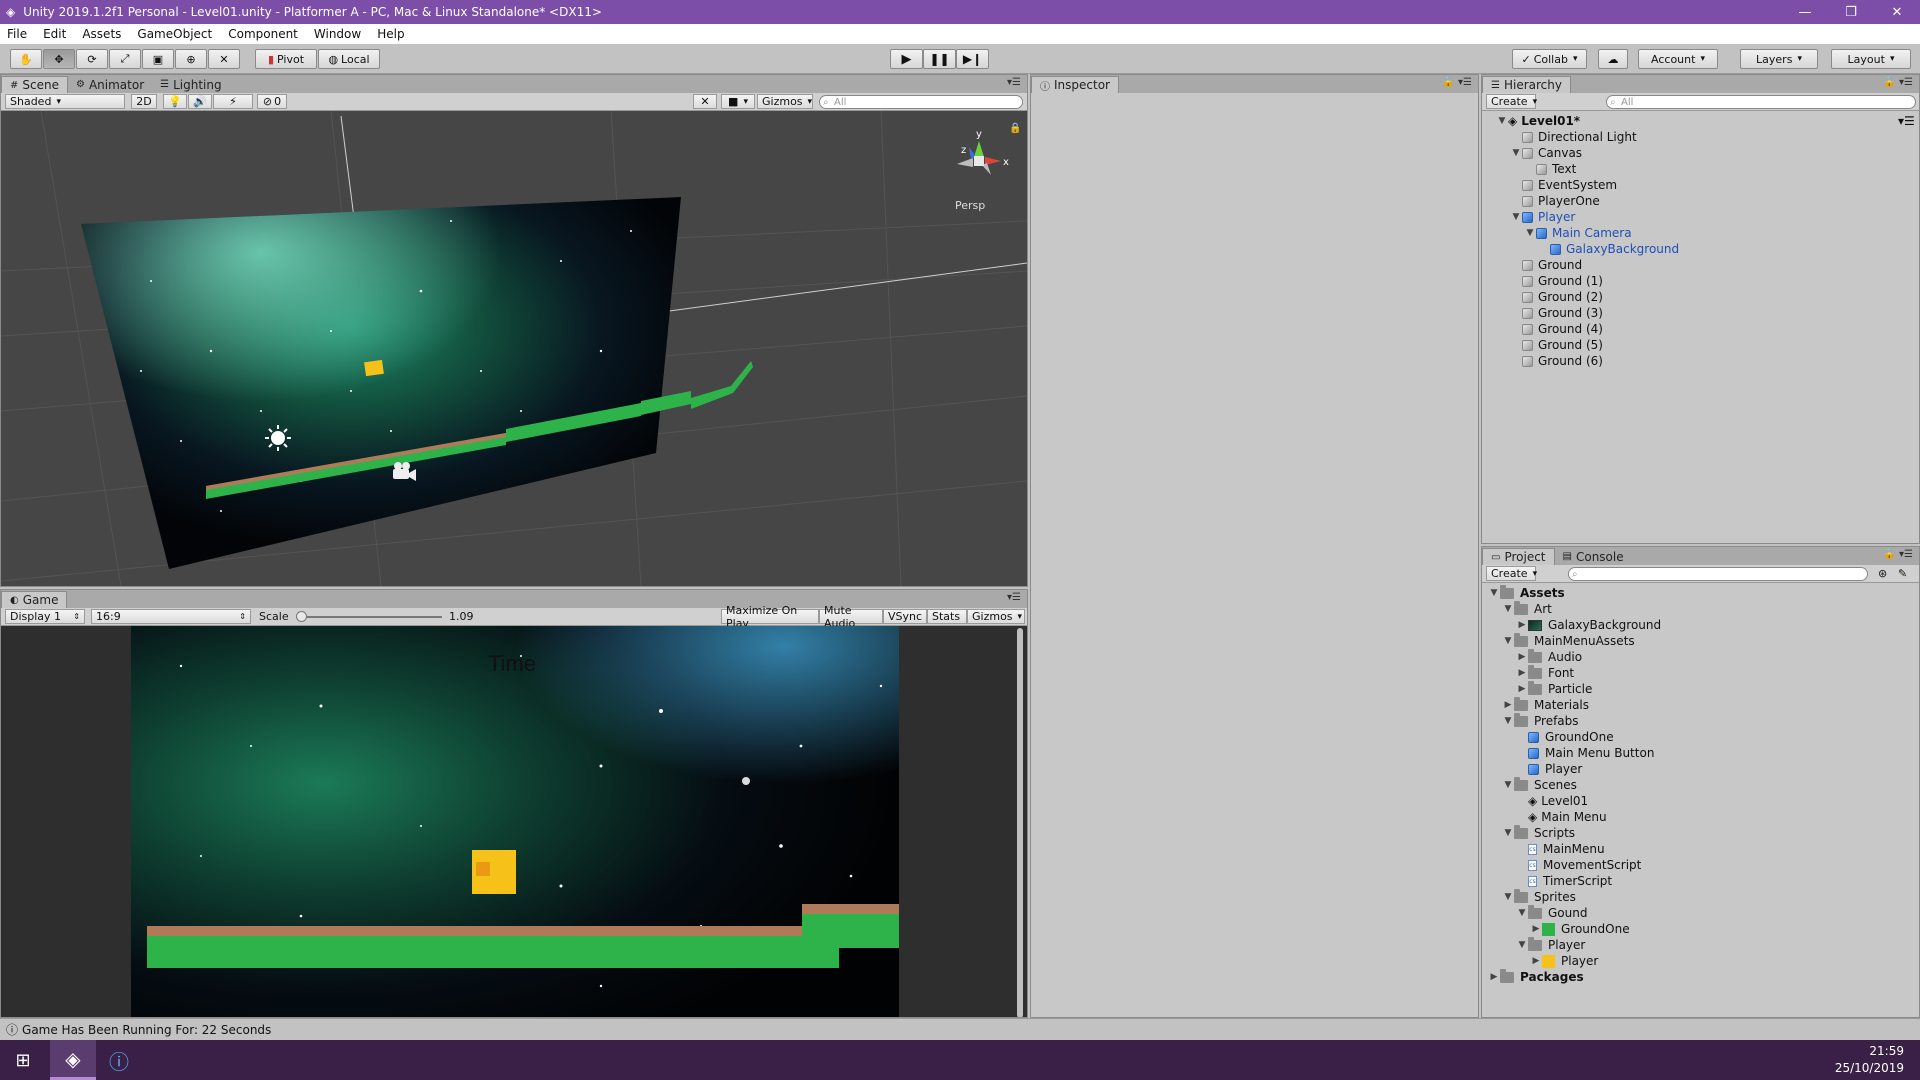  What do you see at coordinates (1536, 976) in the screenshot?
I see `project-item: ▶ Packages` at bounding box center [1536, 976].